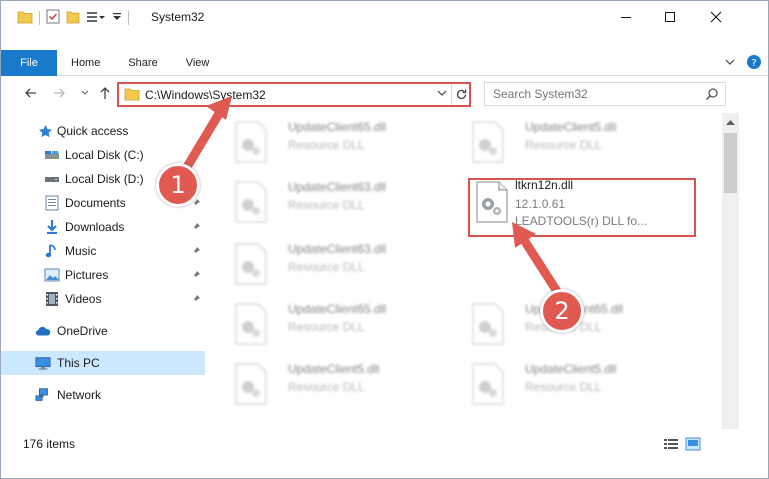 This screenshot has height=479, width=769. Describe the element at coordinates (43, 363) in the screenshot. I see `computer-icon` at that location.